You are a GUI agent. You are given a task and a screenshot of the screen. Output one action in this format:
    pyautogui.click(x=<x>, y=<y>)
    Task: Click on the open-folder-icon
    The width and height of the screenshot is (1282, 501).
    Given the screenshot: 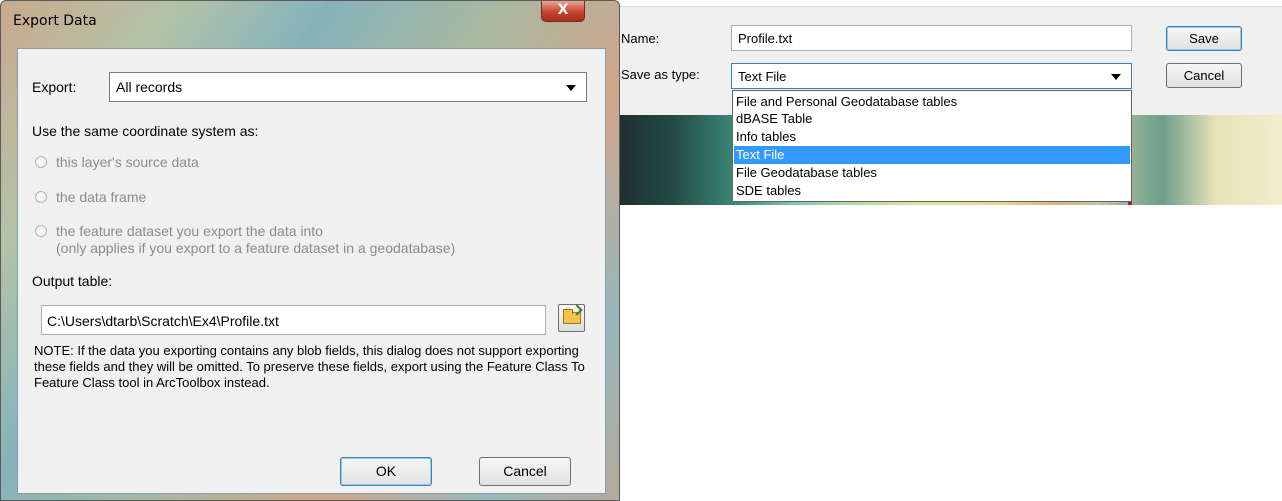 What is the action you would take?
    pyautogui.click(x=572, y=316)
    